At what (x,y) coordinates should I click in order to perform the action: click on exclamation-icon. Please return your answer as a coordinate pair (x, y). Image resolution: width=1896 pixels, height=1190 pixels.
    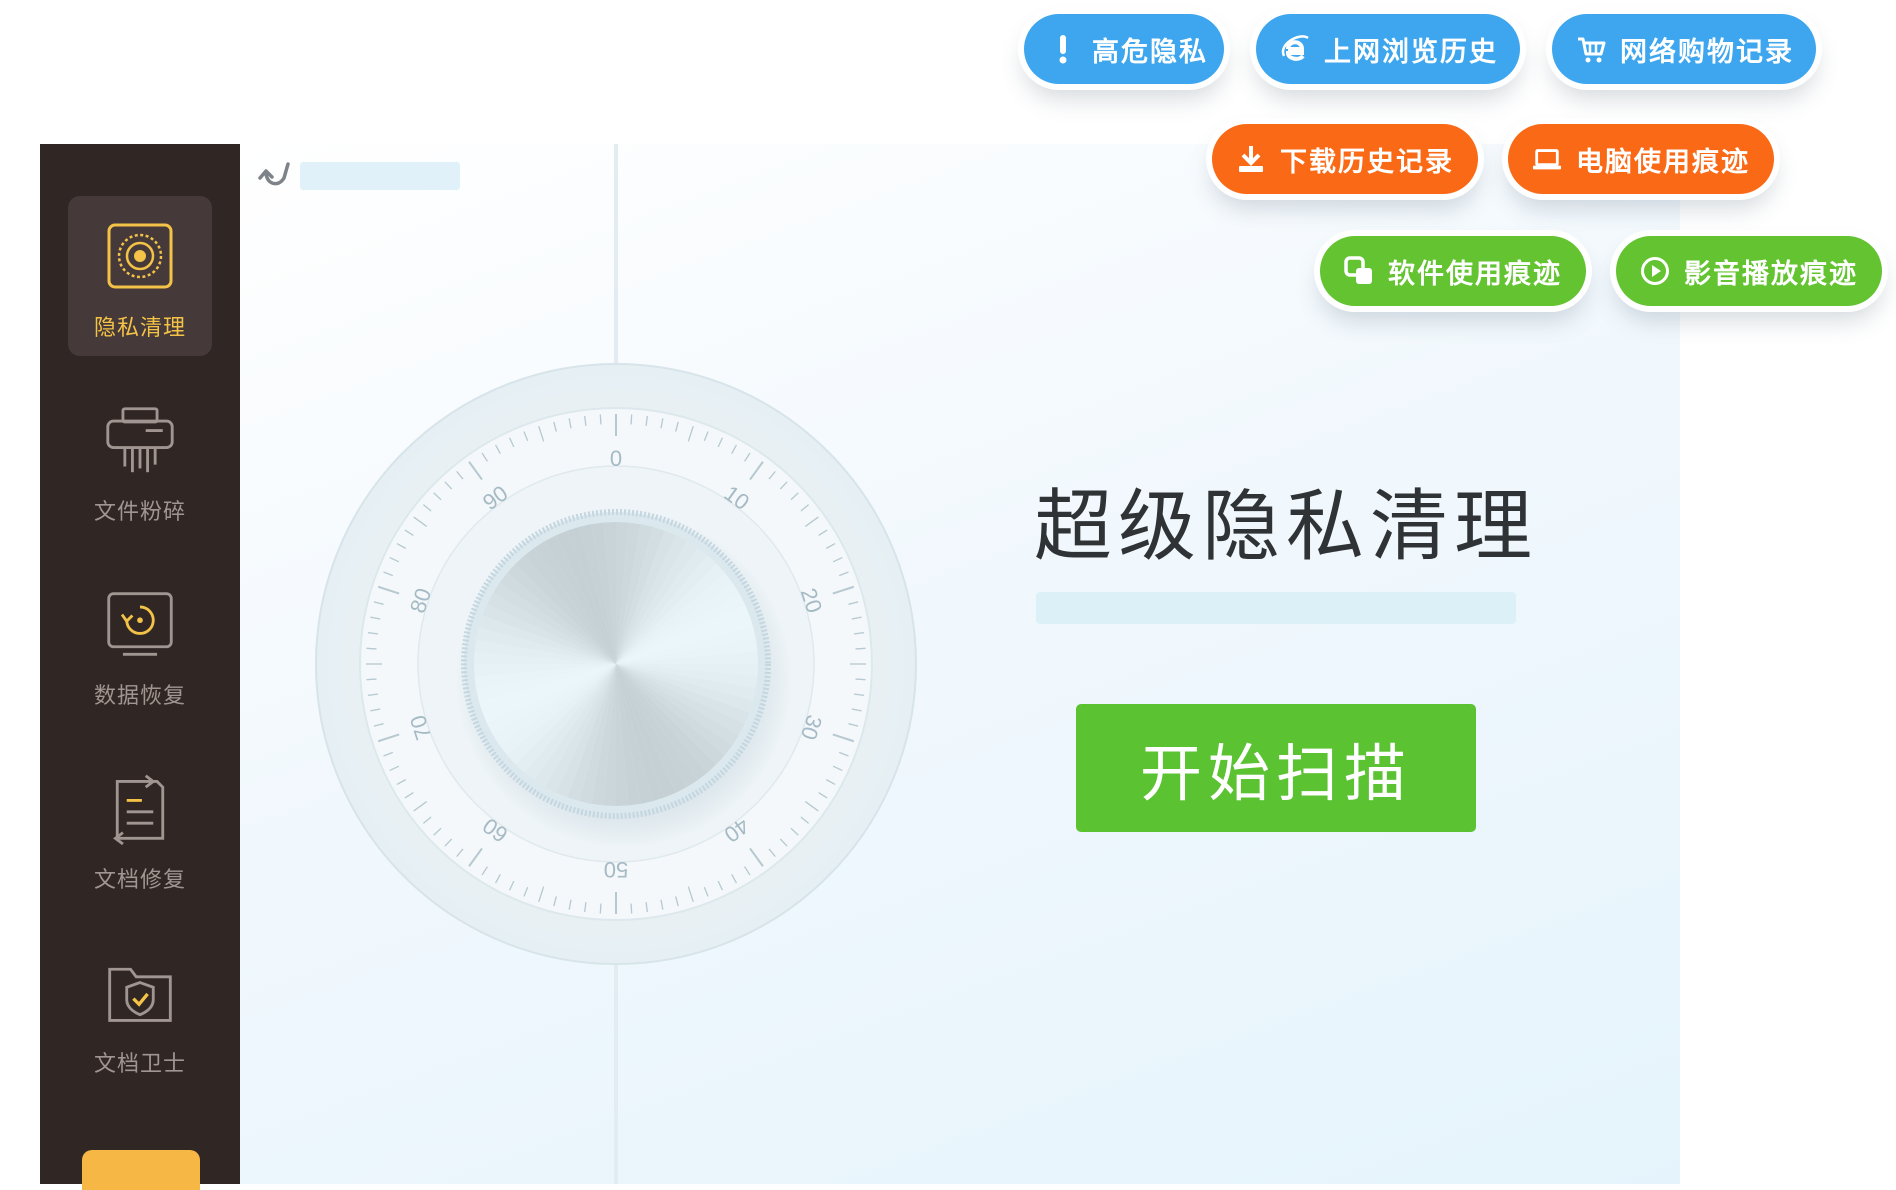
    Looking at the image, I should click on (1063, 49).